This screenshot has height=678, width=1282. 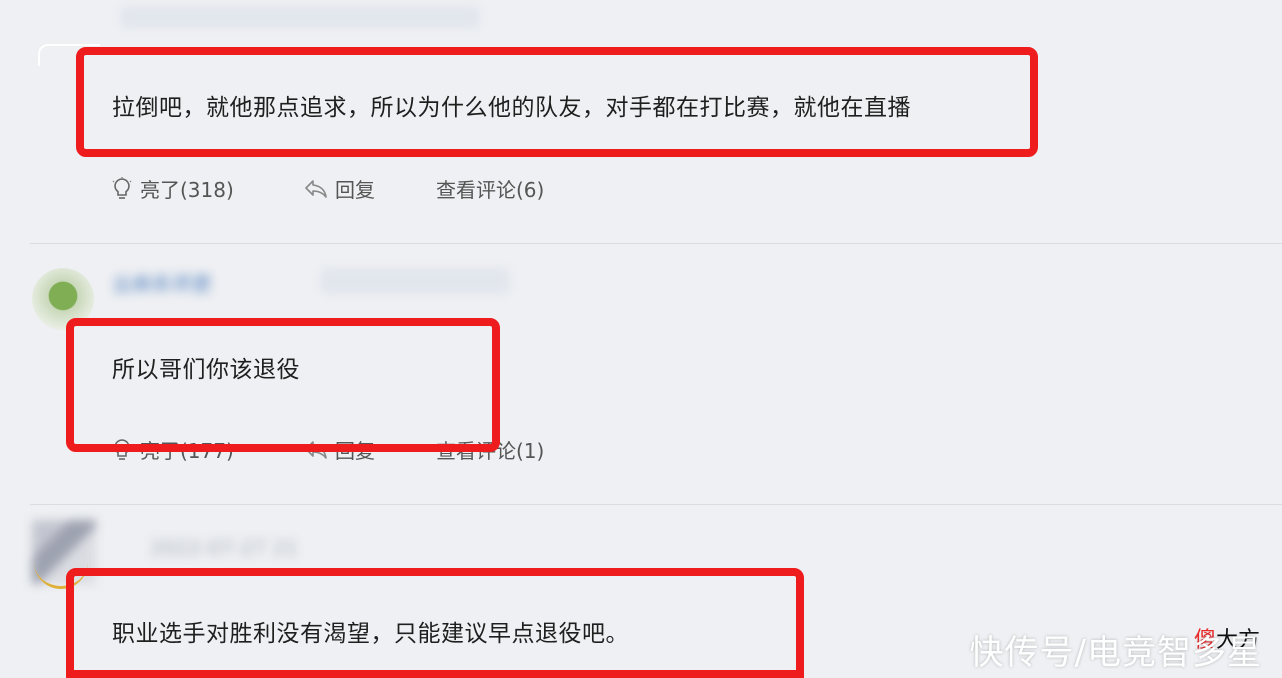 What do you see at coordinates (122, 189) in the screenshot?
I see `lightbulb-icon` at bounding box center [122, 189].